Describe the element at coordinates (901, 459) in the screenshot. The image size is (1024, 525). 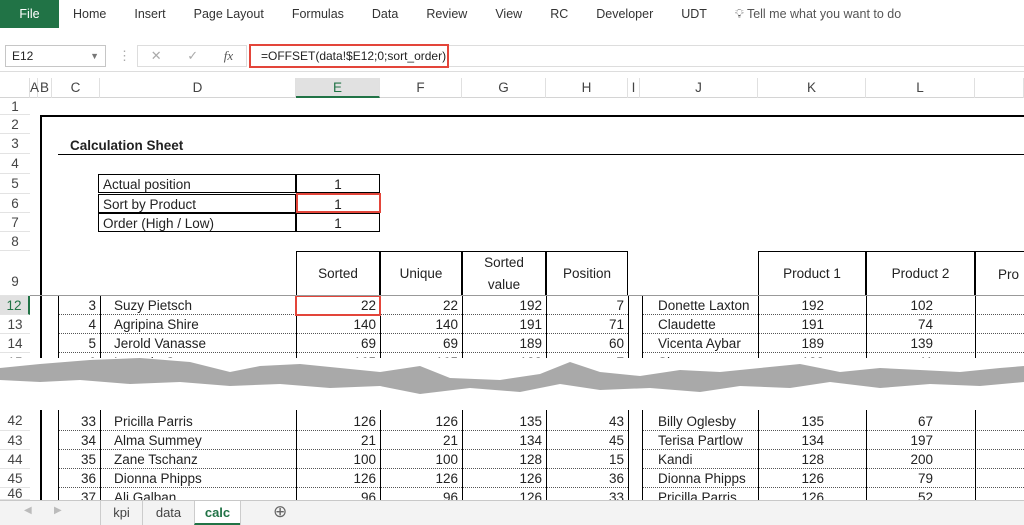
I see `cell-L44: 200` at that location.